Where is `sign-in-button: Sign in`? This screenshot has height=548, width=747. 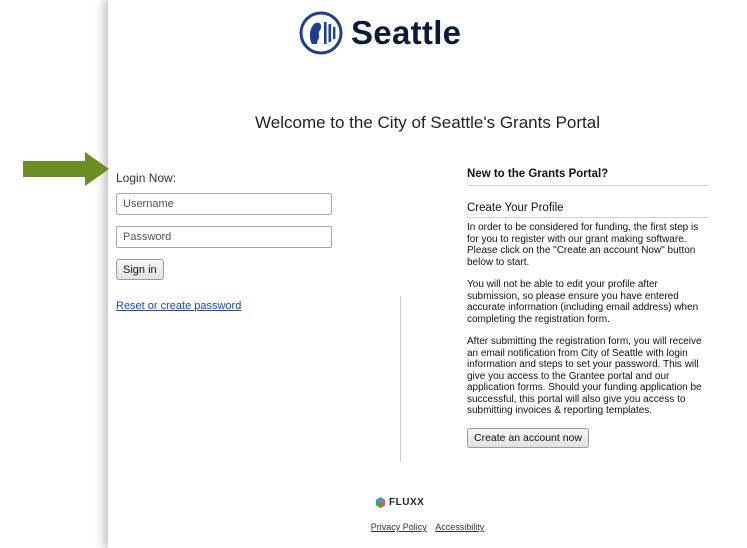
sign-in-button: Sign in is located at coordinates (140, 269).